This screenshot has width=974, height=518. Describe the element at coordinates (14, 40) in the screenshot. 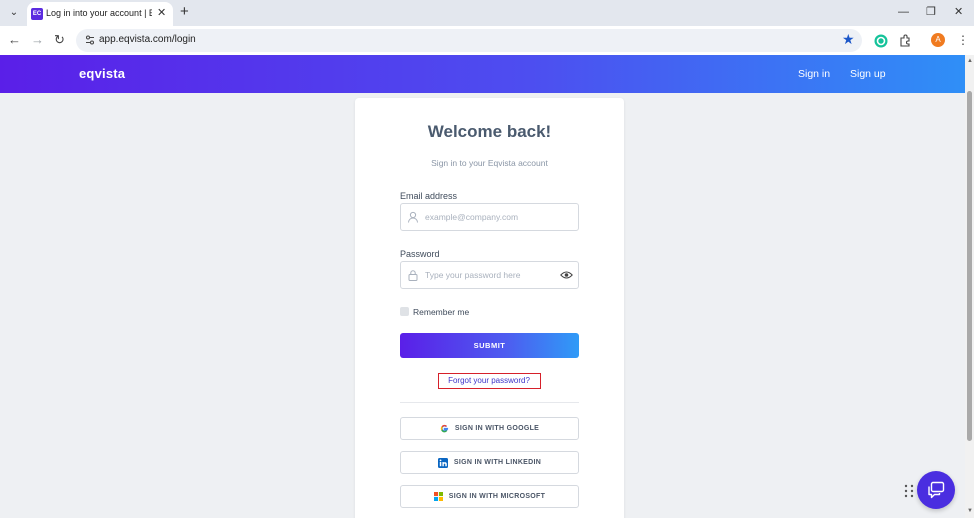

I see `back-arrow-icon: ←` at that location.